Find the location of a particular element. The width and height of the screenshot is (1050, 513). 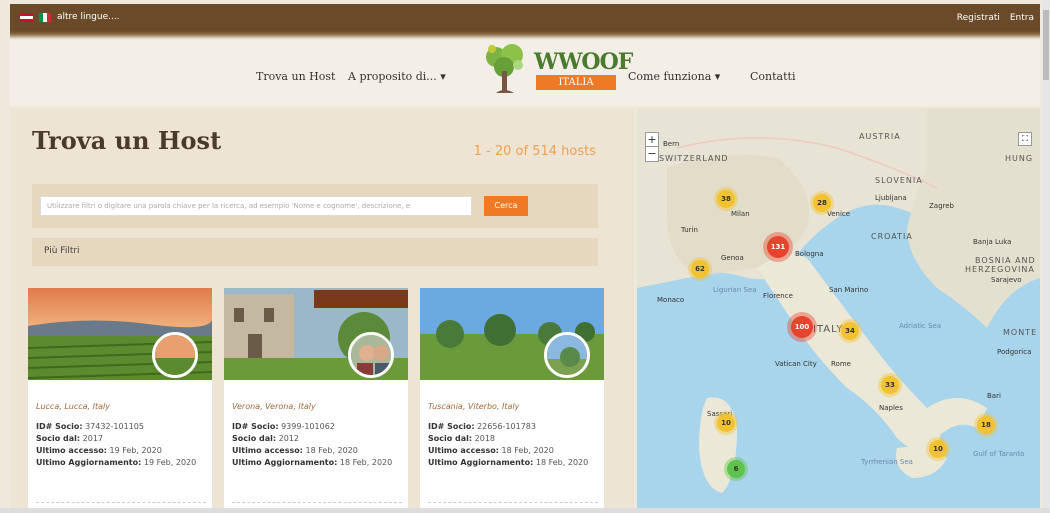

map-label-podgorica: Podgorica is located at coordinates (1014, 352).